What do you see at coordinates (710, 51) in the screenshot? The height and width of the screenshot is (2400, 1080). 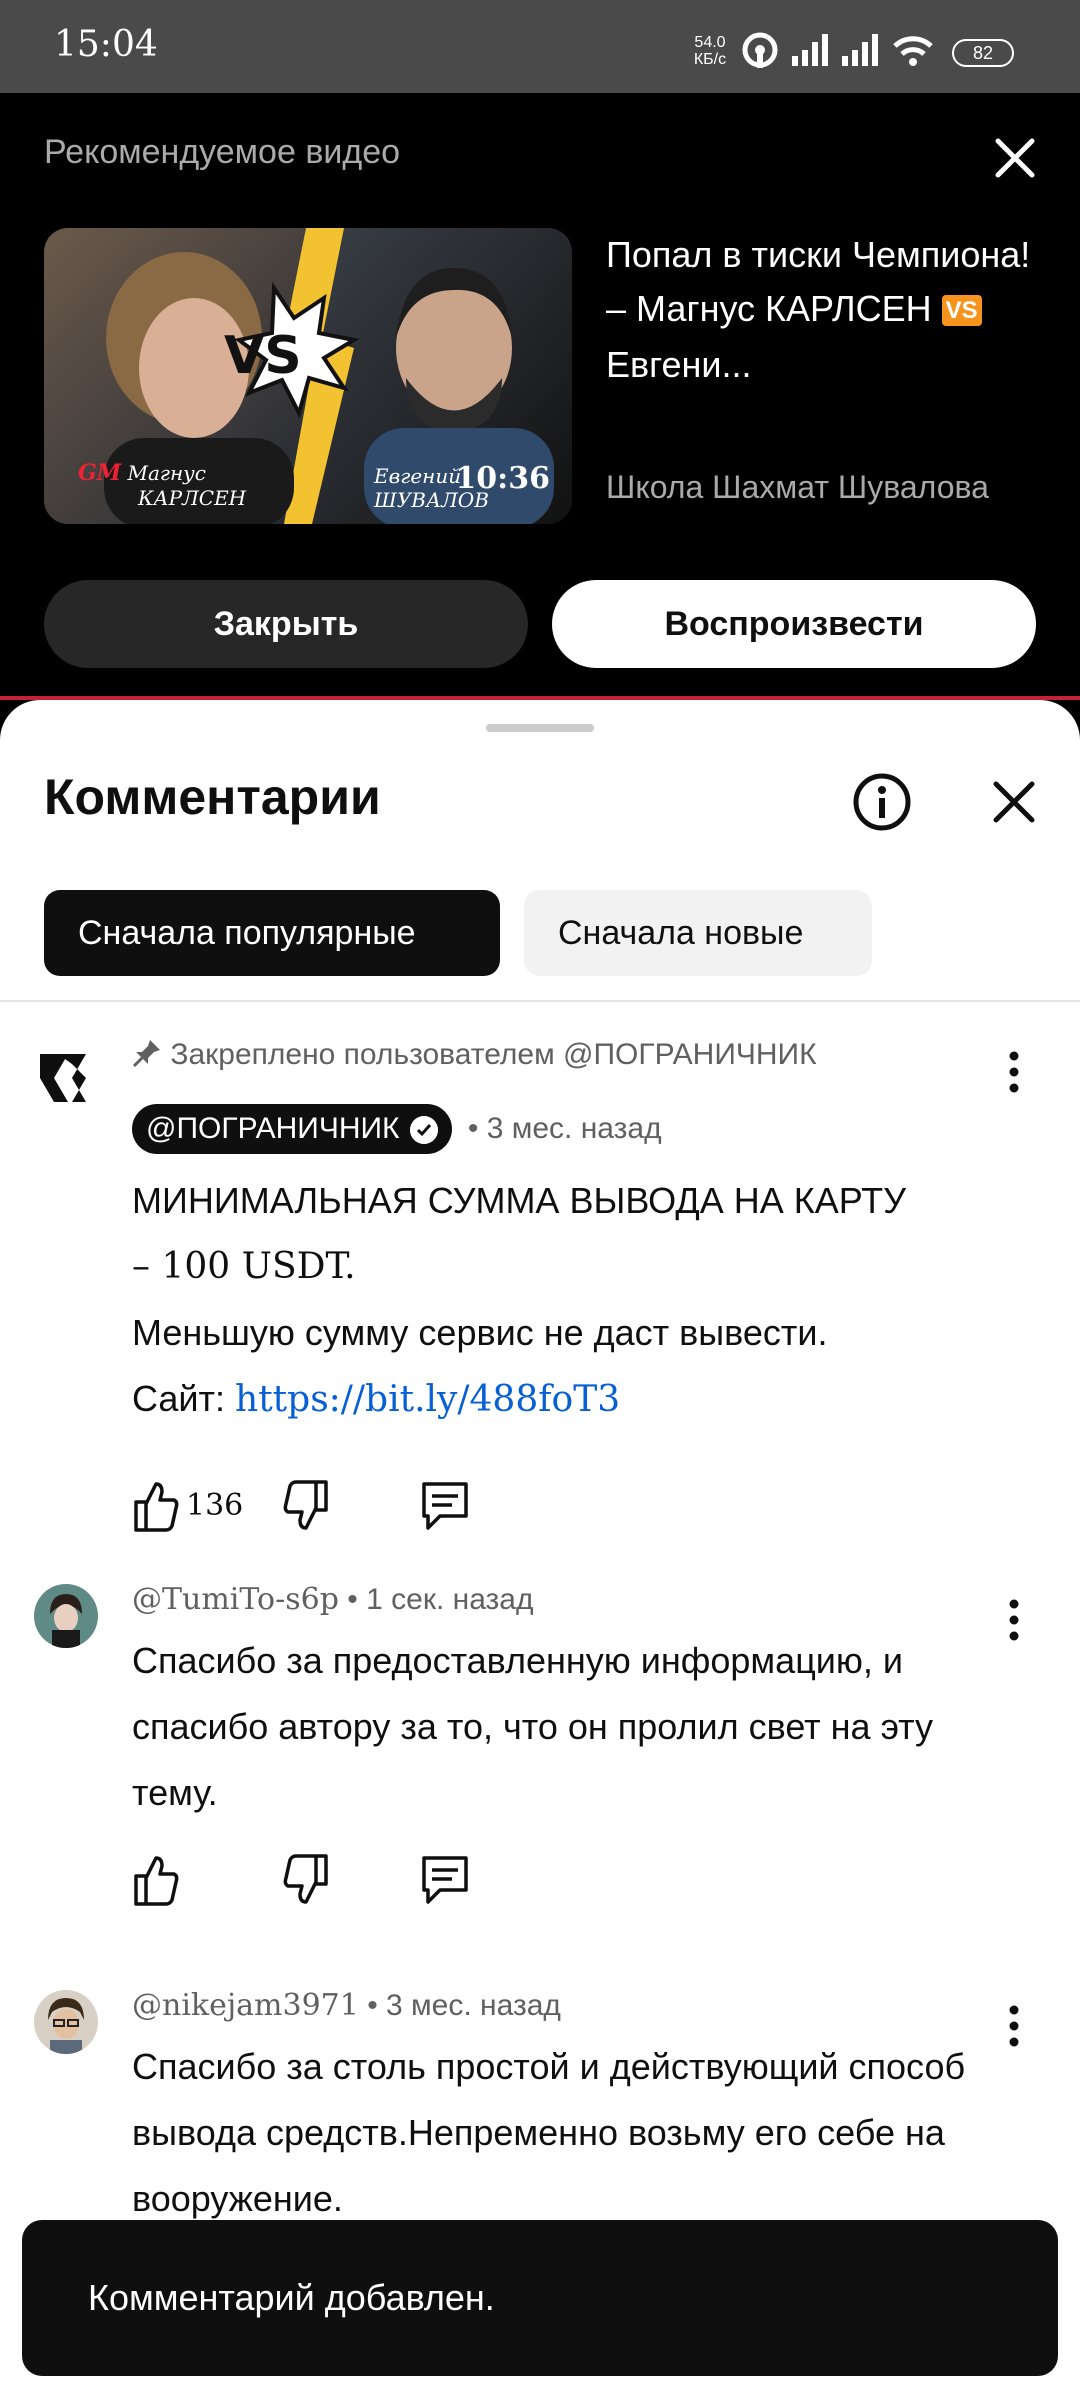 I see `net-speed: 54.0 КБ/с` at bounding box center [710, 51].